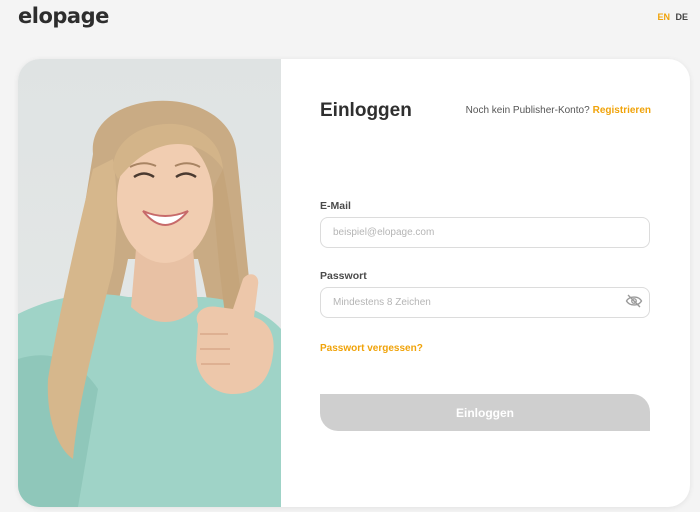 The height and width of the screenshot is (512, 700). What do you see at coordinates (634, 301) in the screenshot?
I see `eye-slash-icon` at bounding box center [634, 301].